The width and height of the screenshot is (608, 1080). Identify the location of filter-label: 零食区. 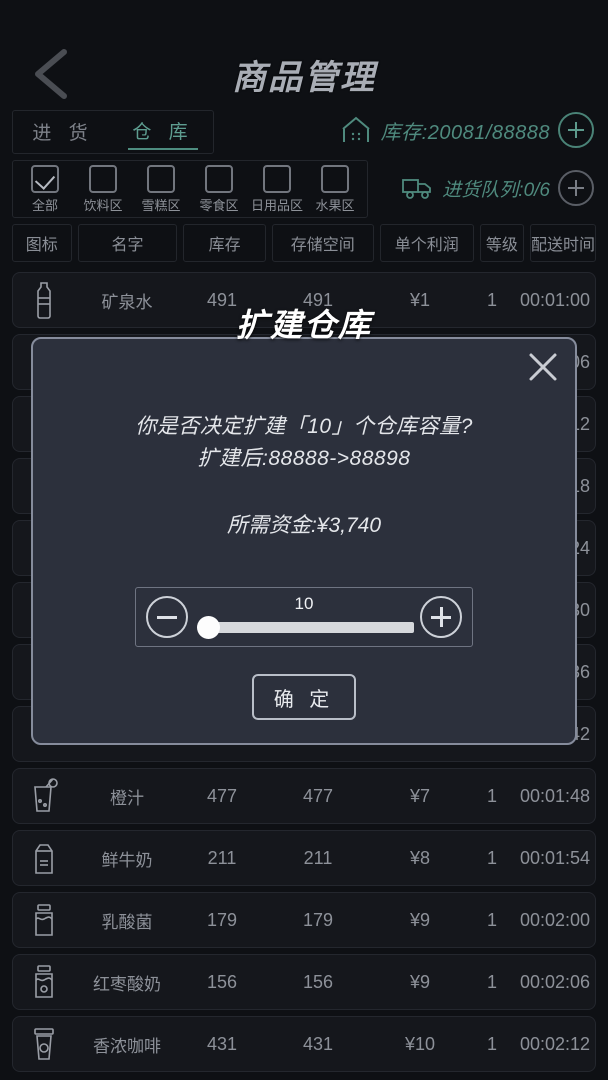
(219, 205).